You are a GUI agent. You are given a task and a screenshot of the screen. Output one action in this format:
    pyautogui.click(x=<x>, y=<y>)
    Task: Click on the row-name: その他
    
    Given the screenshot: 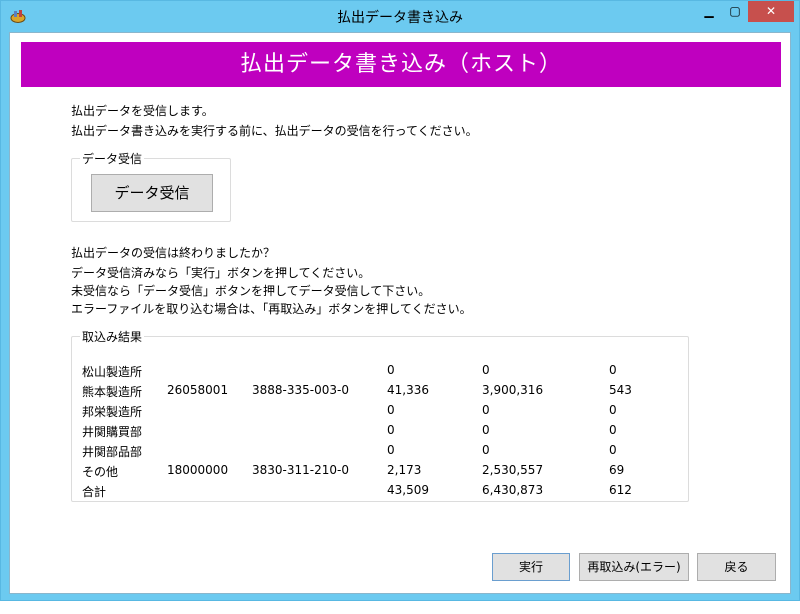 What is the action you would take?
    pyautogui.click(x=100, y=472)
    